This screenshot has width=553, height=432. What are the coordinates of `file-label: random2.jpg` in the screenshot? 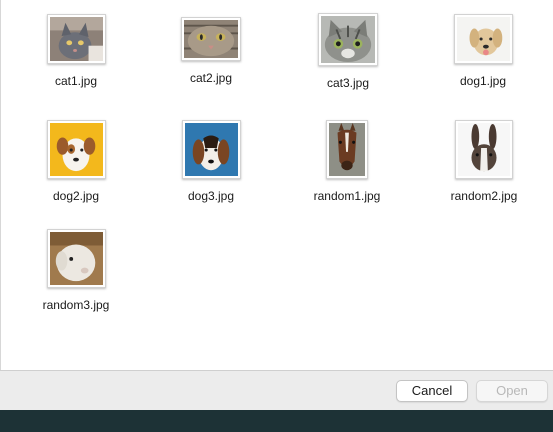 It's located at (484, 196).